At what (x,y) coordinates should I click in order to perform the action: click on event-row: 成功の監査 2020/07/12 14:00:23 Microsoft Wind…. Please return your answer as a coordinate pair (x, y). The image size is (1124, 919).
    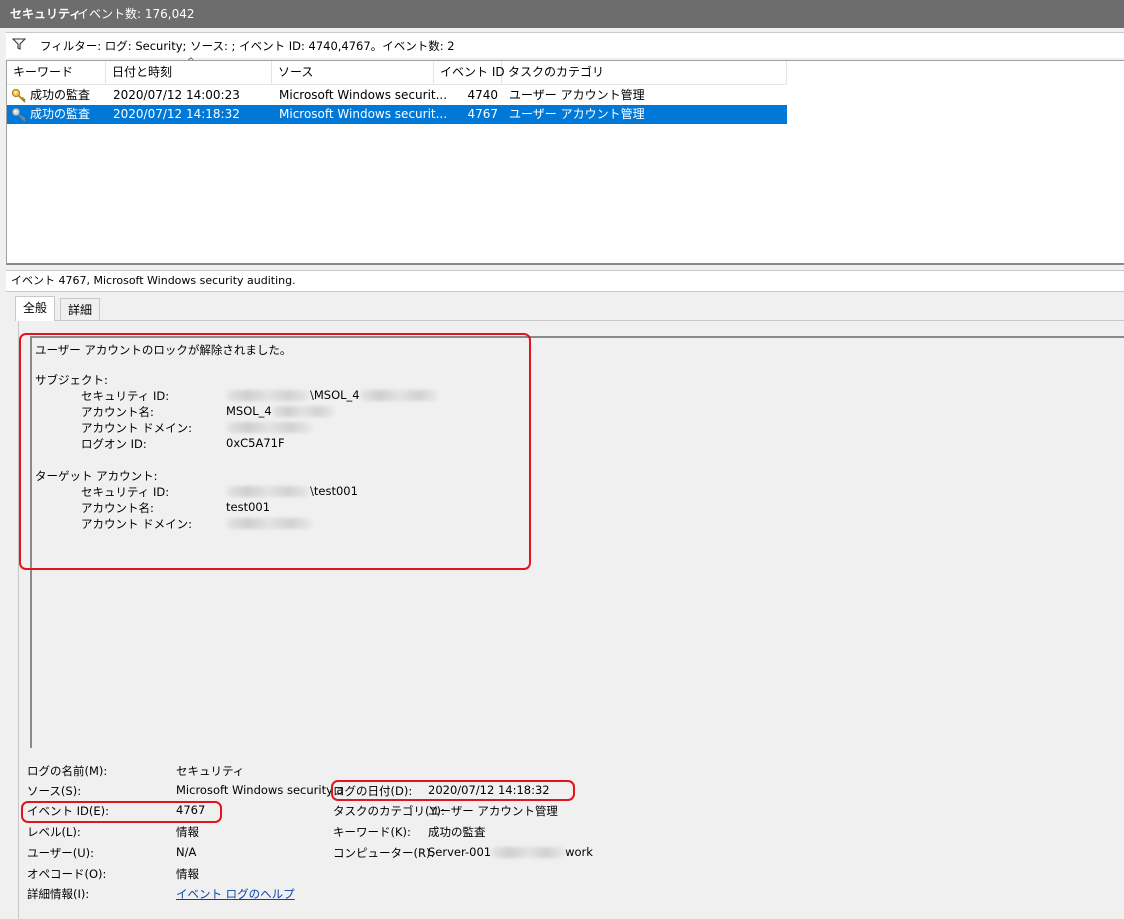
    Looking at the image, I should click on (397, 95).